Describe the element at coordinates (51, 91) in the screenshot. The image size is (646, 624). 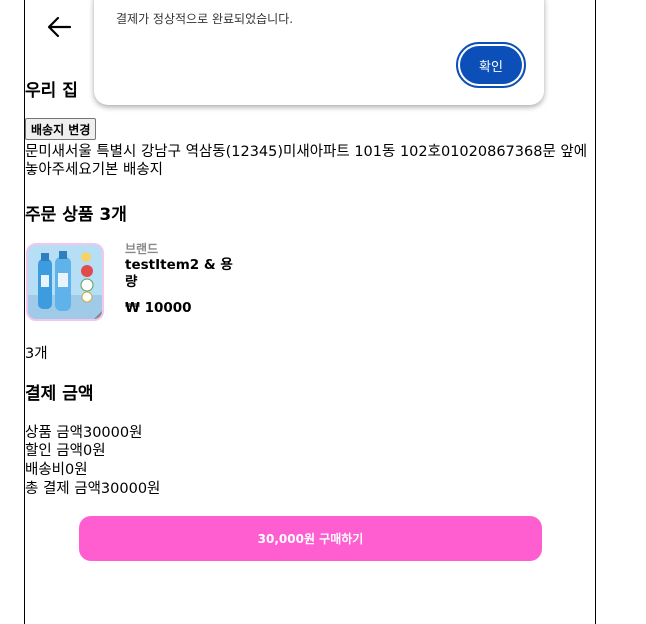
I see `address-title: 우리 집` at that location.